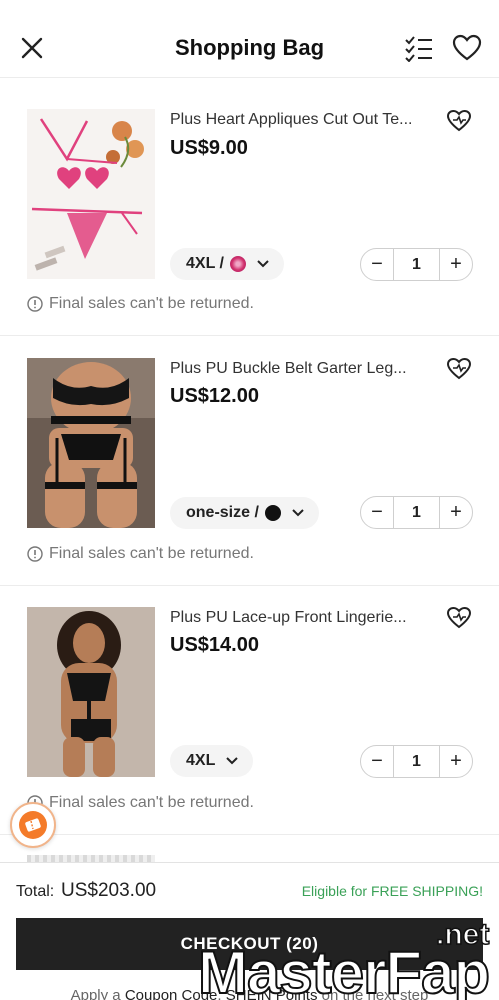 The width and height of the screenshot is (499, 1000). I want to click on variant-selector: 4XL, so click(212, 761).